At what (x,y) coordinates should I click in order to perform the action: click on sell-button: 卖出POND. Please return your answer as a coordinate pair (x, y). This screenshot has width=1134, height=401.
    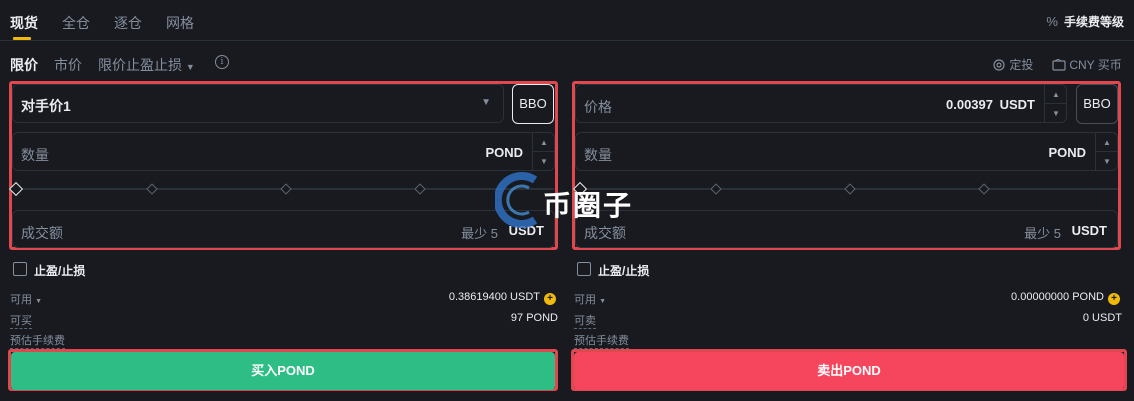
    Looking at the image, I should click on (849, 371).